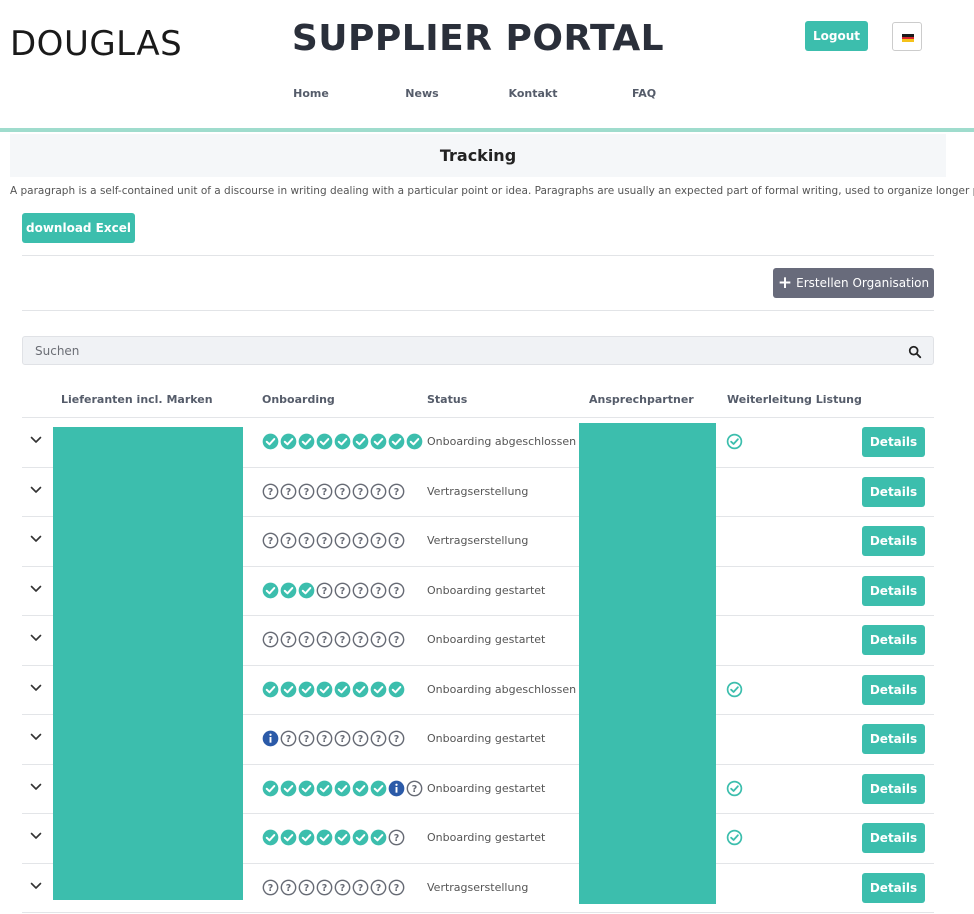 This screenshot has height=914, width=974. I want to click on onboarding-steps: ???????, so click(333, 738).